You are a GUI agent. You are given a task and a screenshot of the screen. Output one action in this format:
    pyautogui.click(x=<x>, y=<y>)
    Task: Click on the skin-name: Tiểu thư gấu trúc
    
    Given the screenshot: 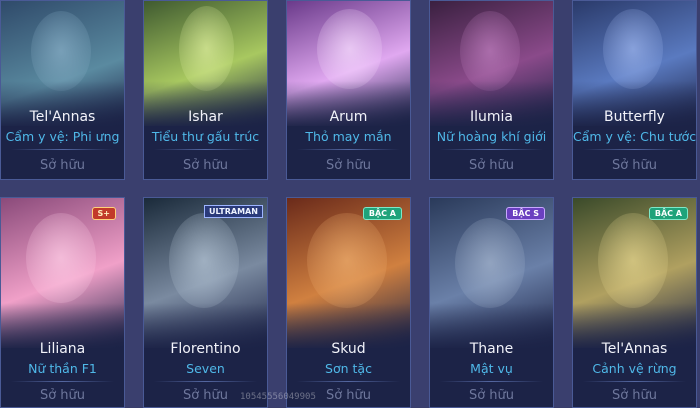 What is the action you would take?
    pyautogui.click(x=205, y=136)
    